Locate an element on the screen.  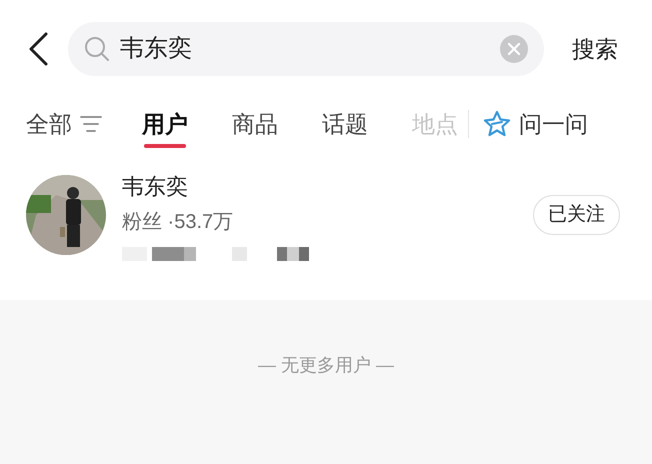
tab: 商品 is located at coordinates (255, 124).